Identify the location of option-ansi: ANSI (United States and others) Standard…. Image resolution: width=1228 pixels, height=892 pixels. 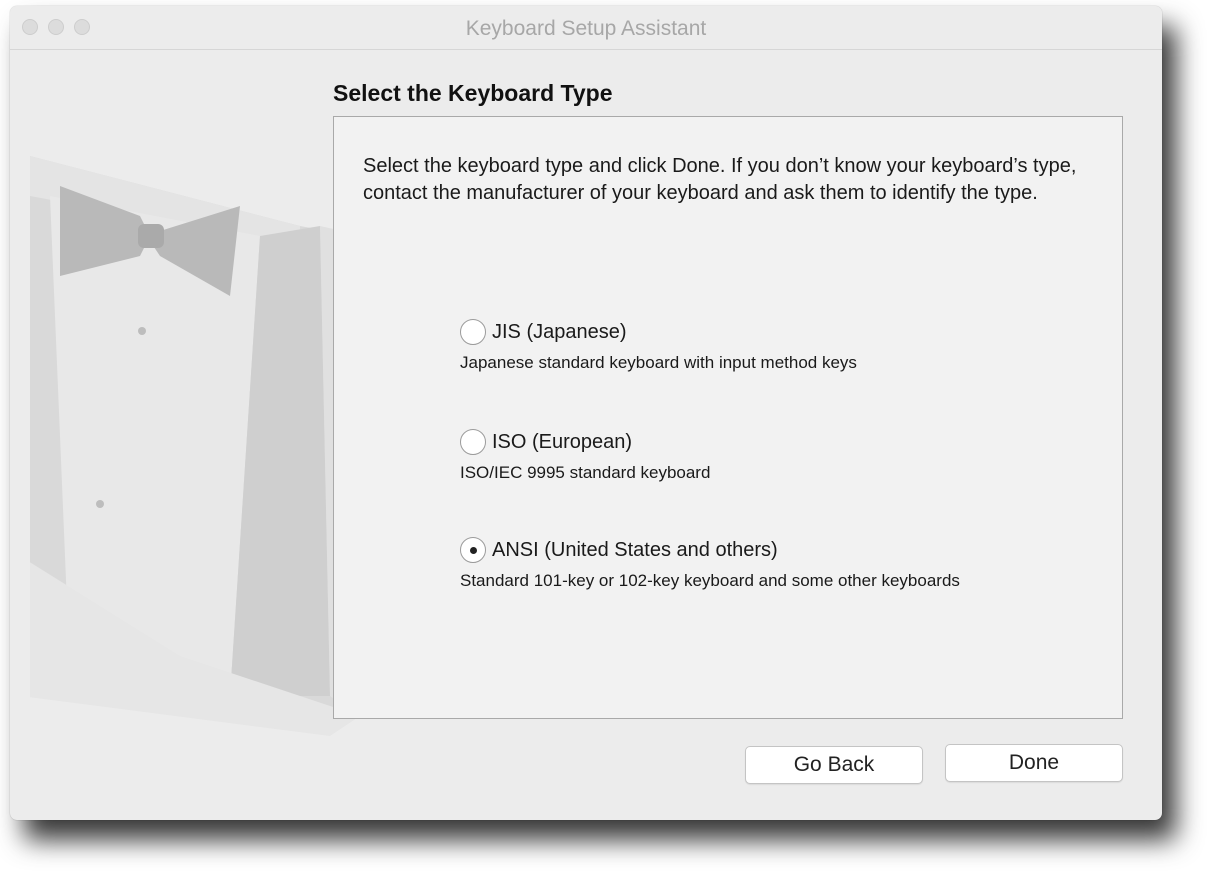
(760, 563).